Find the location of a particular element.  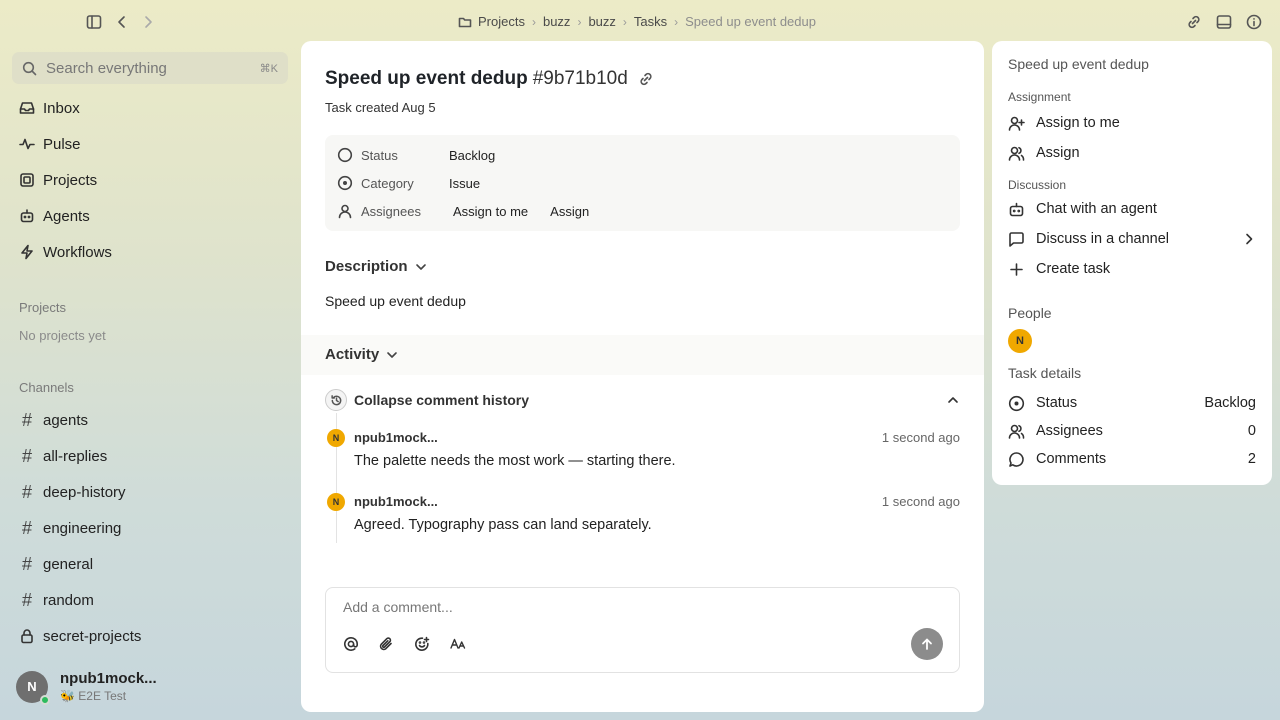

channels-section-label: Channels is located at coordinates (46, 387).